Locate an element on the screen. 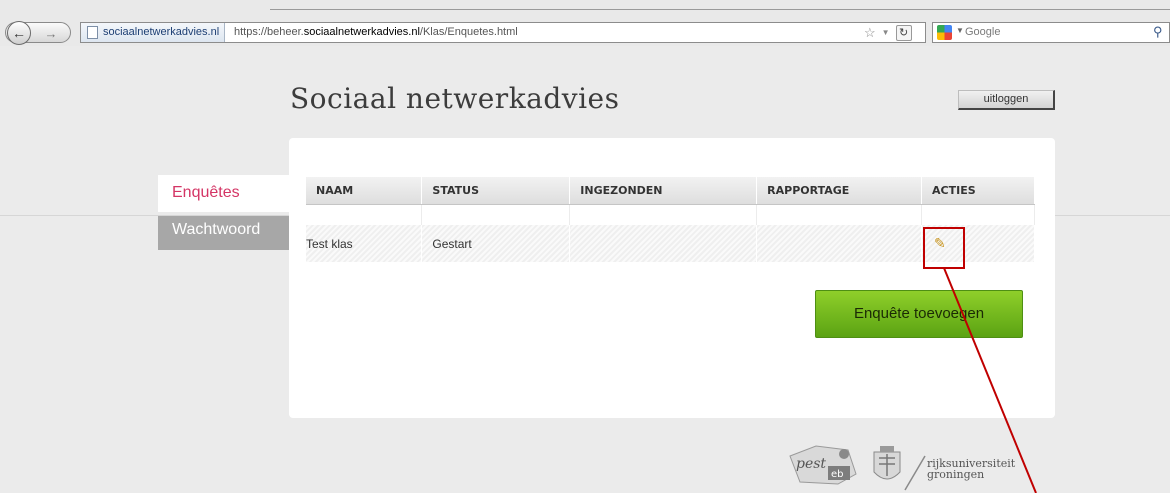 The image size is (1170, 493). rug-text-line2: groningen is located at coordinates (956, 474).